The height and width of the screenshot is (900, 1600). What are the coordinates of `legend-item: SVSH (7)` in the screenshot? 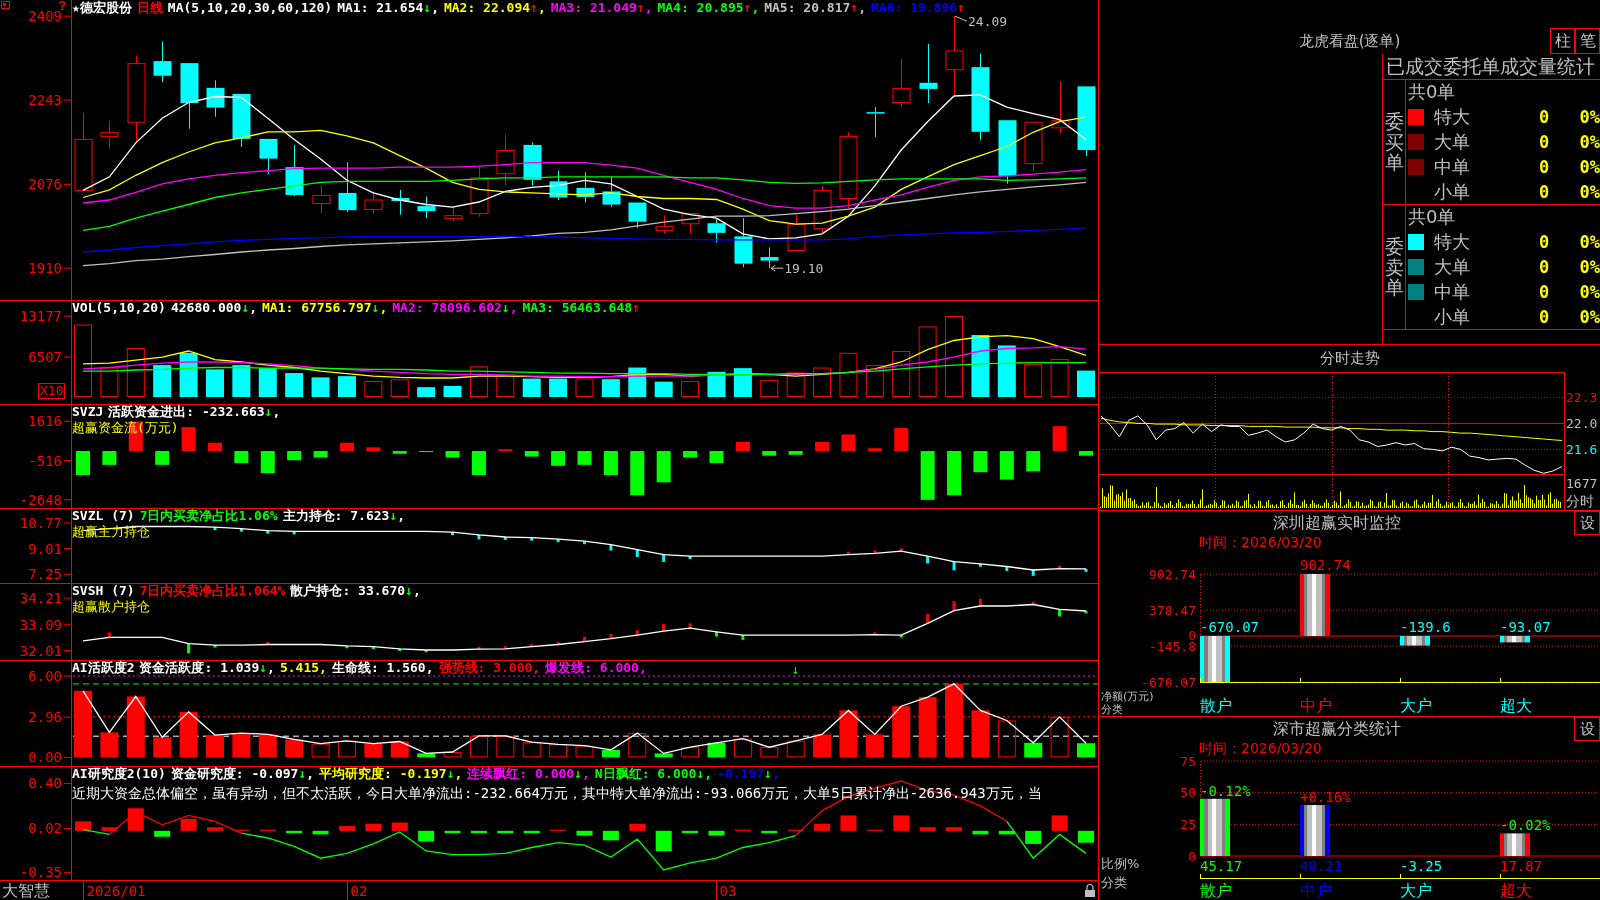 It's located at (103, 590).